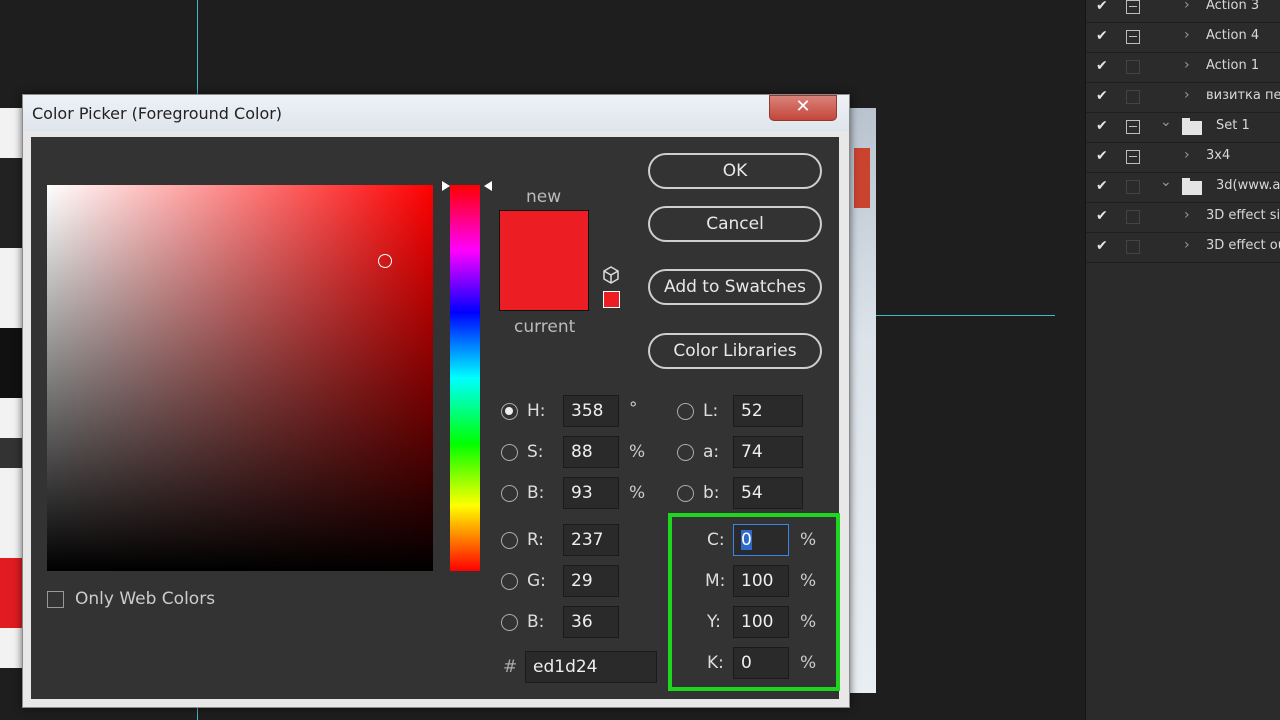 Image resolution: width=1280 pixels, height=720 pixels. What do you see at coordinates (754, 602) in the screenshot?
I see `cmyk-highlight-box` at bounding box center [754, 602].